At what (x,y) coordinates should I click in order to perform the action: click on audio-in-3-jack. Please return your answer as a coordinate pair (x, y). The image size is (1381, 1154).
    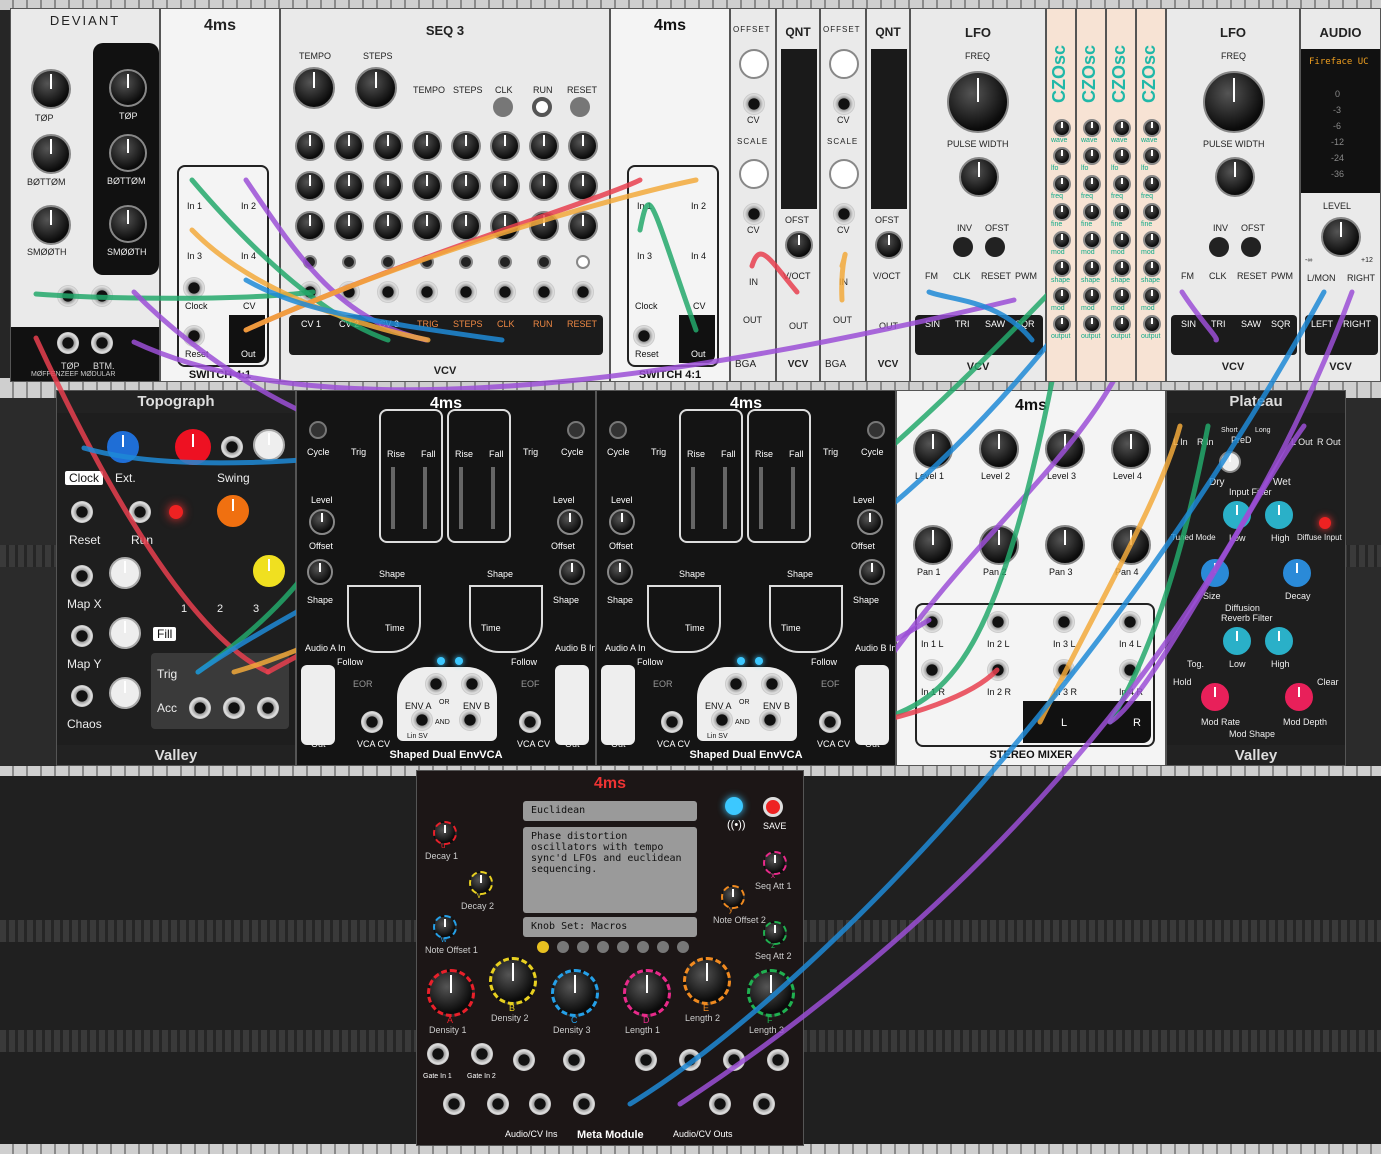
    Looking at the image, I should click on (540, 1104).